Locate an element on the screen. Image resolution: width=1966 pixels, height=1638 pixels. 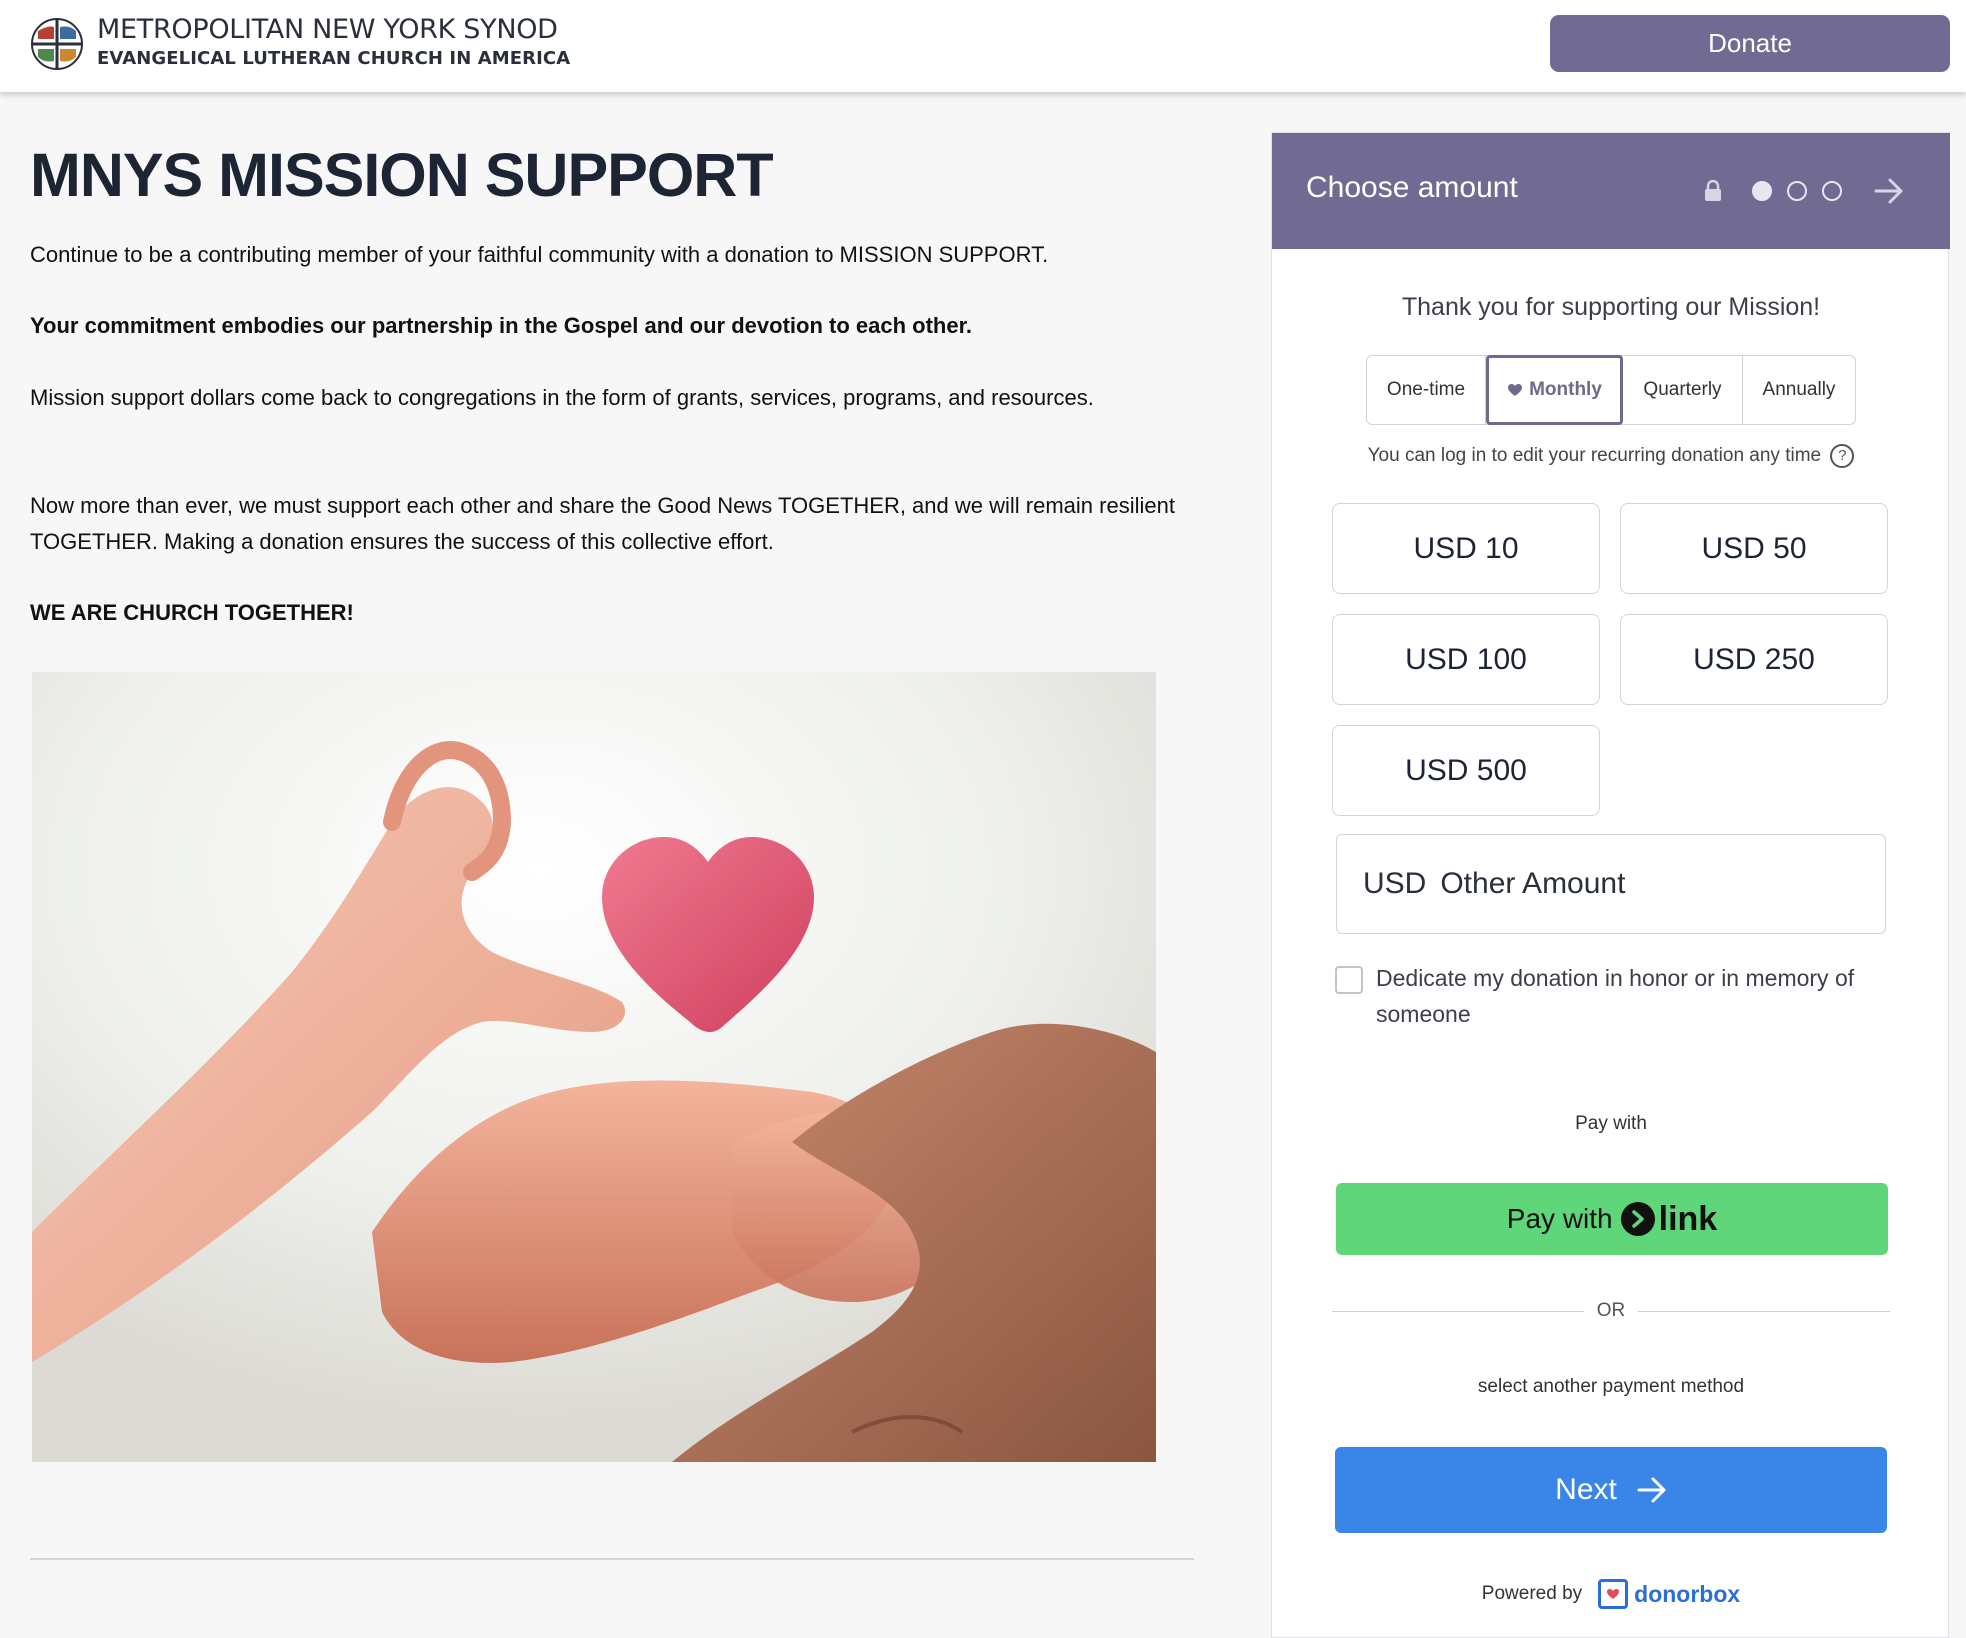
pay-with-label: Pay with is located at coordinates (1611, 1123).